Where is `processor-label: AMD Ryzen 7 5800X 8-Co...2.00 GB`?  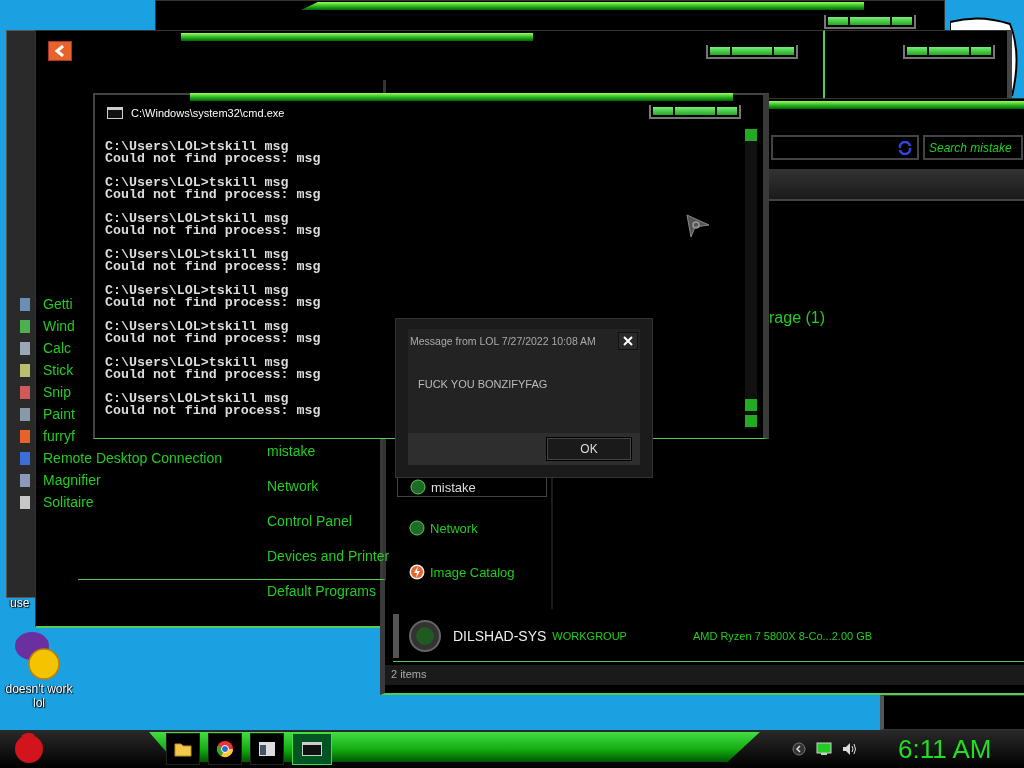 processor-label: AMD Ryzen 7 5800X 8-Co...2.00 GB is located at coordinates (782, 636).